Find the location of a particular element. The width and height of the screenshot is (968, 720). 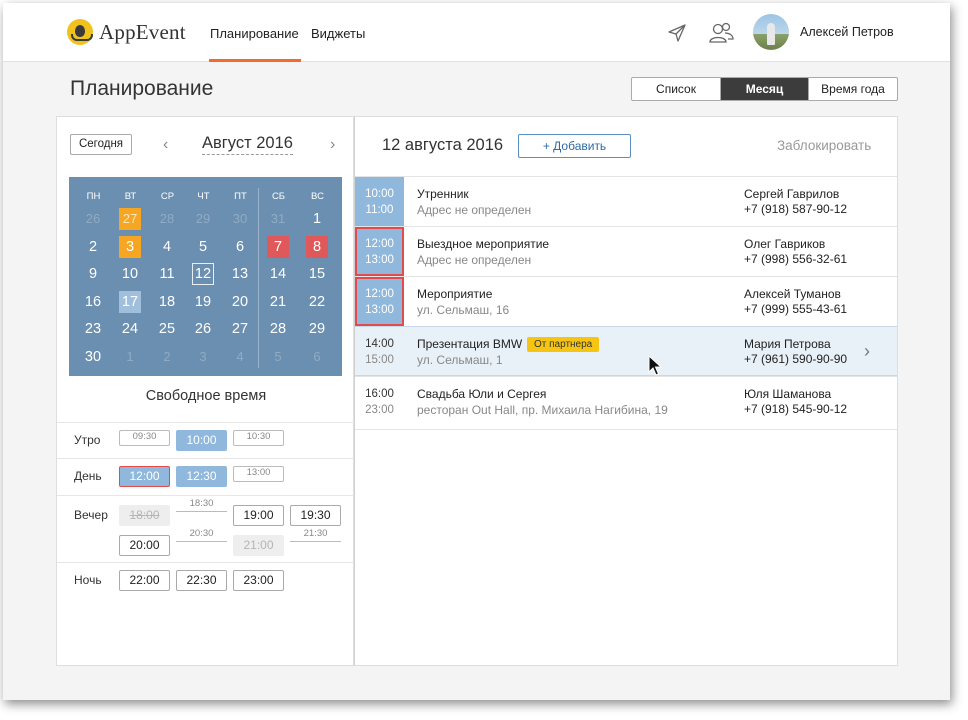

calendar-day: 22 is located at coordinates (317, 302).